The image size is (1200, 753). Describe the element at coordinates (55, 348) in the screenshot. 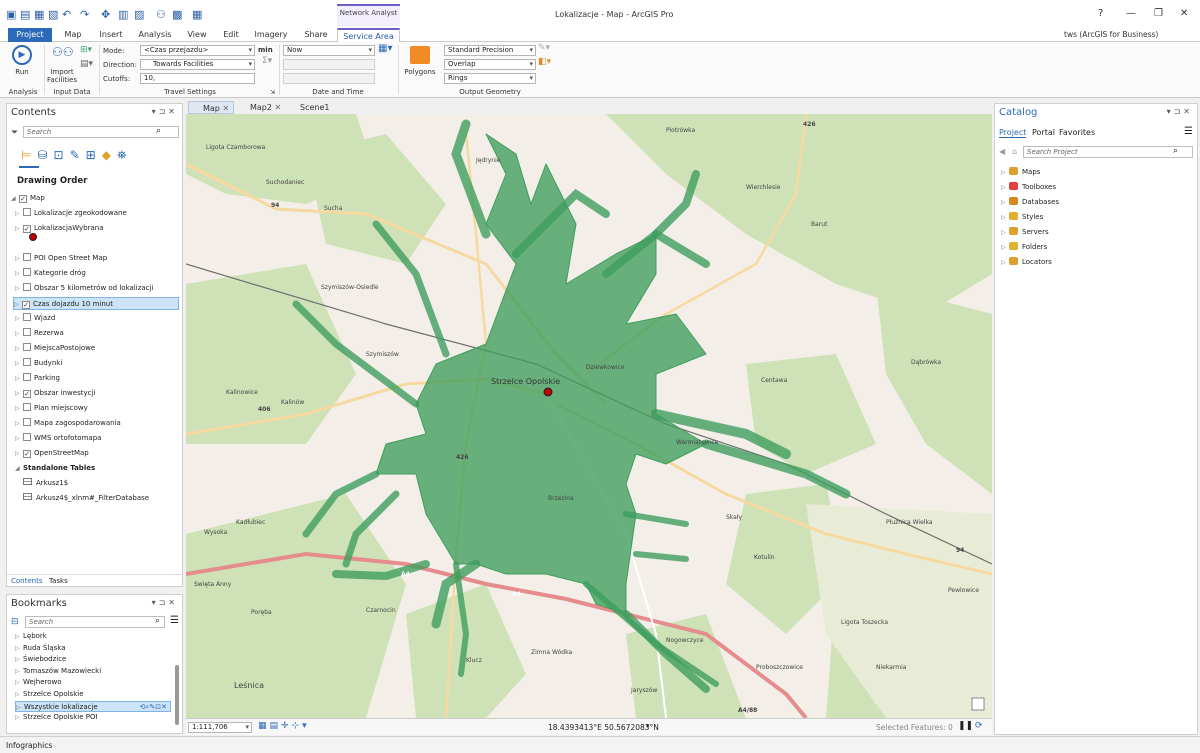

I see `layer-item: ▷ MiejscaPostojowe` at that location.